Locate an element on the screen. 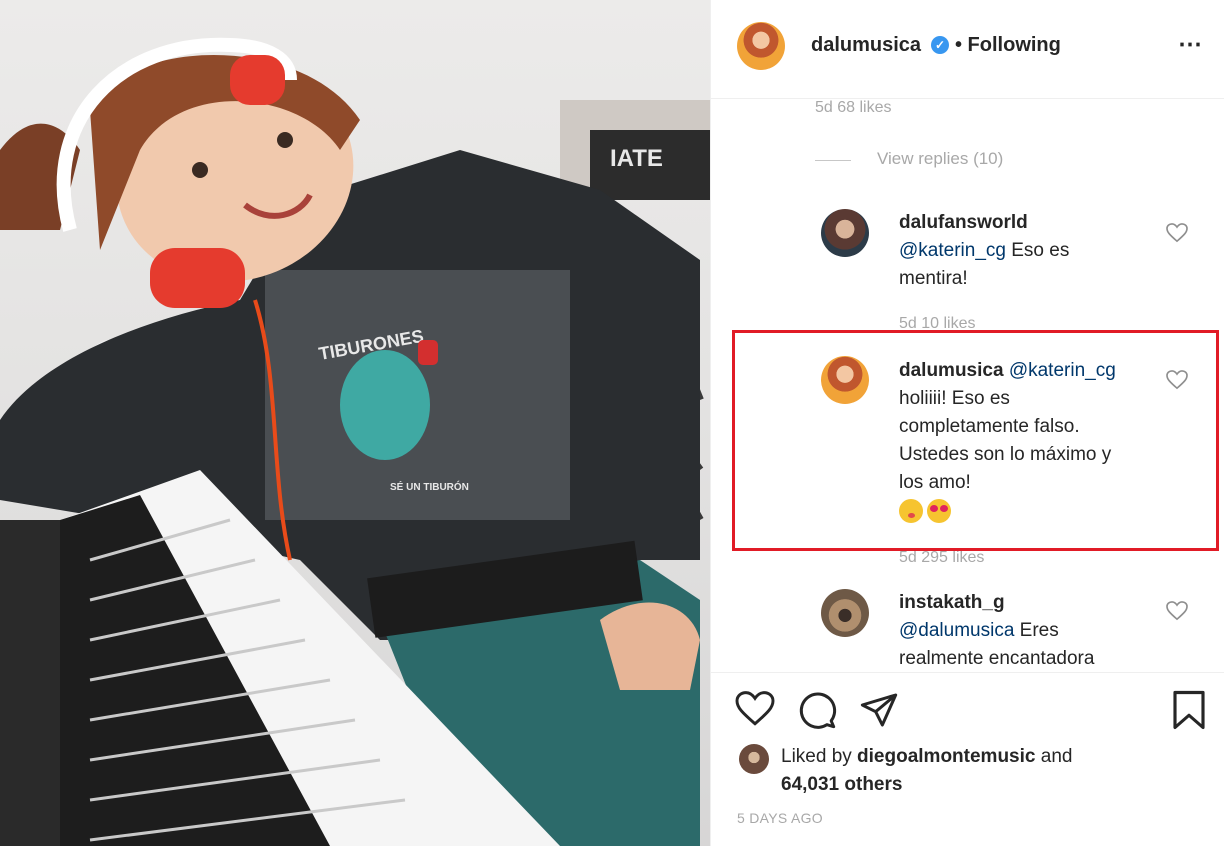 This screenshot has width=1224, height=847. shirt-caption-text: SÉ UN TIBURÓN is located at coordinates (429, 486).